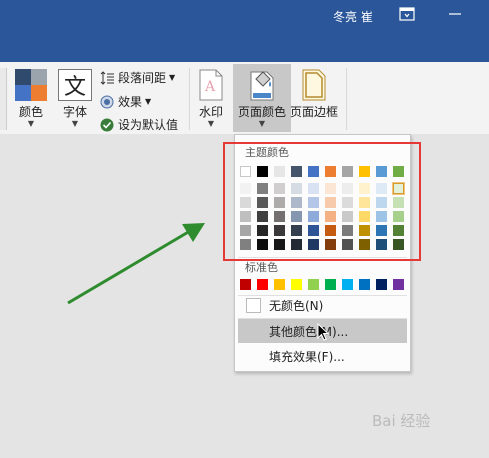 The height and width of the screenshot is (458, 489). Describe the element at coordinates (296, 305) in the screenshot. I see `no-color-label: 无颜色(N)` at that location.